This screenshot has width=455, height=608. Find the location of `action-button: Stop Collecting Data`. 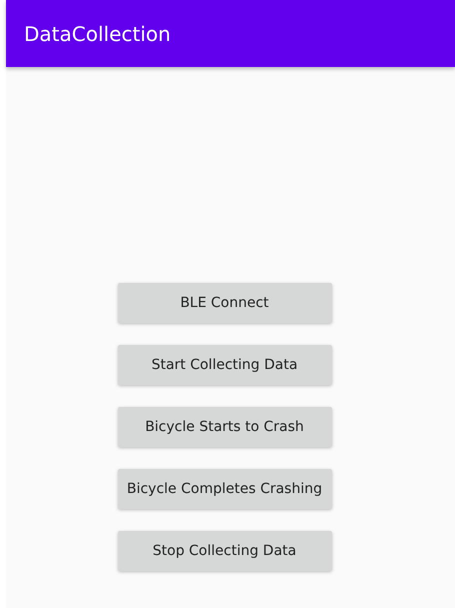

action-button: Stop Collecting Data is located at coordinates (225, 551).